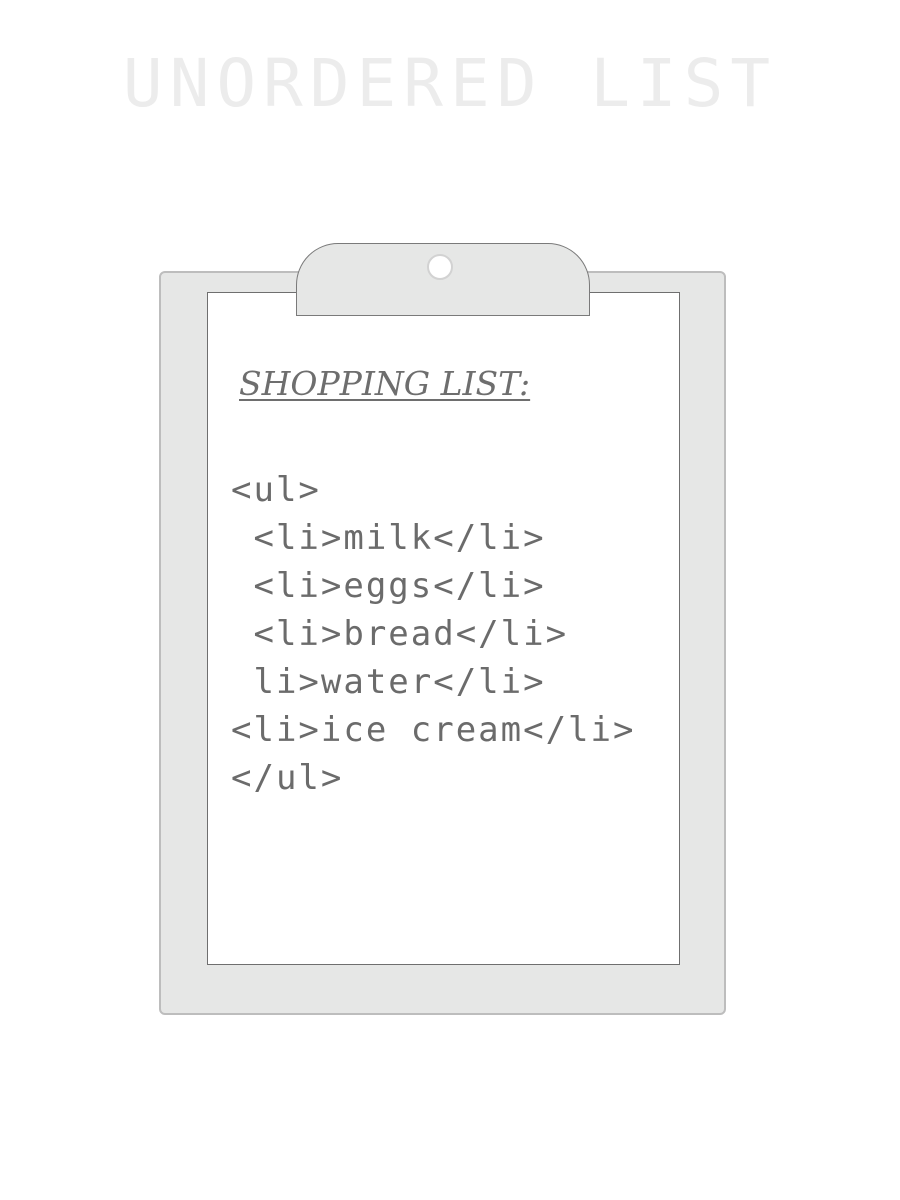 The height and width of the screenshot is (1200, 900). What do you see at coordinates (385, 383) in the screenshot?
I see `shopping-list-title: SHOPPING LIST:` at bounding box center [385, 383].